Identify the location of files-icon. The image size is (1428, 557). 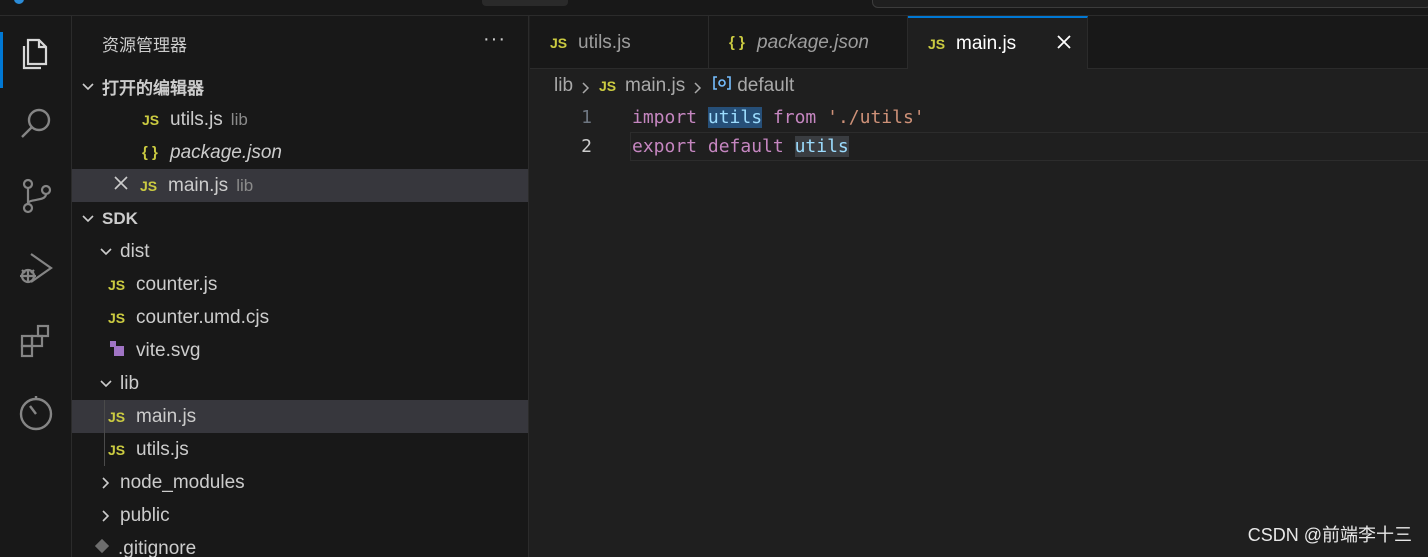
(35, 54).